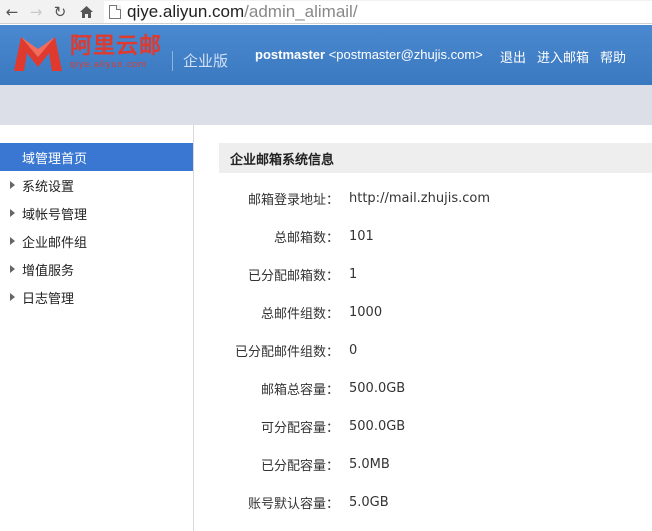  What do you see at coordinates (369, 502) in the screenshot?
I see `info-value: 5.0GB` at bounding box center [369, 502].